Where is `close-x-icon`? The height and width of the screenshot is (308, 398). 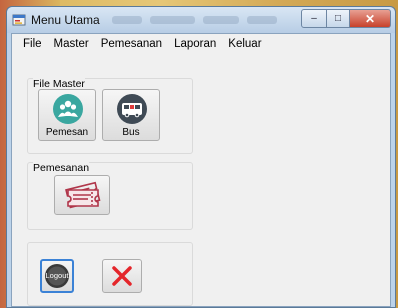 close-x-icon is located at coordinates (122, 276).